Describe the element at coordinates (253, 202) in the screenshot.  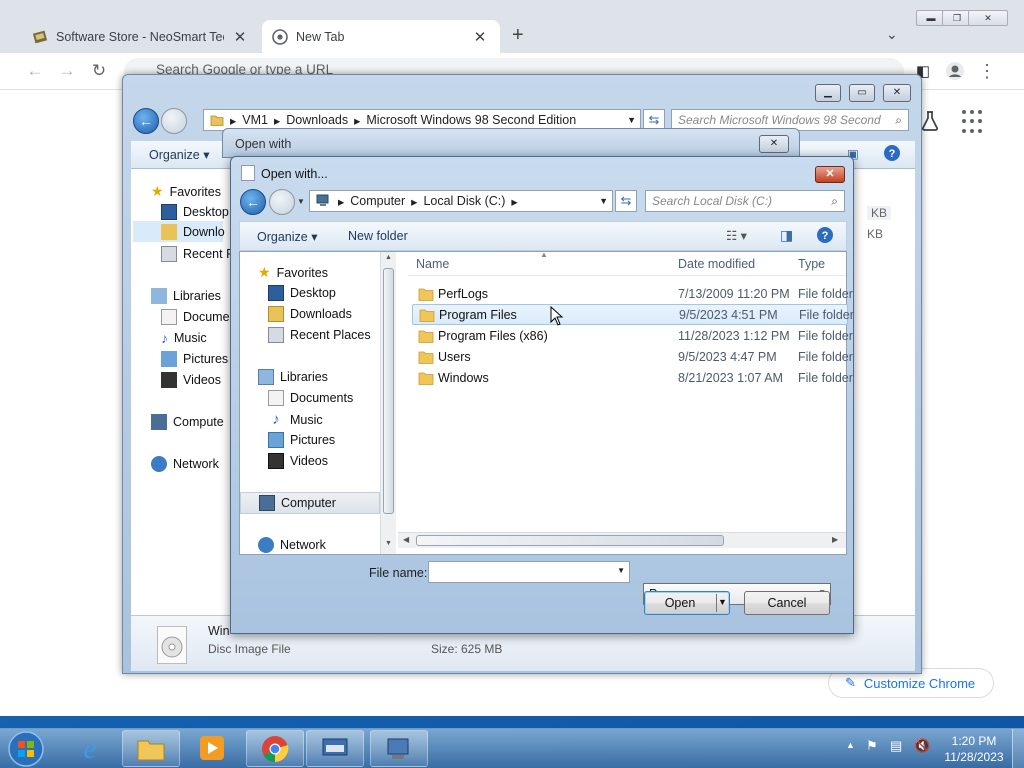
I see `dialog-back-button: ←` at that location.